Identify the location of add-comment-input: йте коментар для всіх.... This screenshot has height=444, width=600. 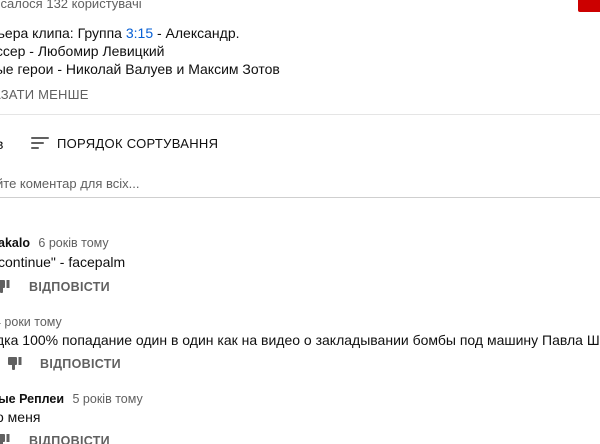
(70, 183).